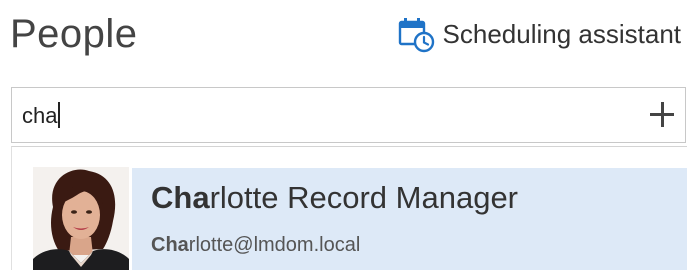  I want to click on search-input-value: cha, so click(40, 115).